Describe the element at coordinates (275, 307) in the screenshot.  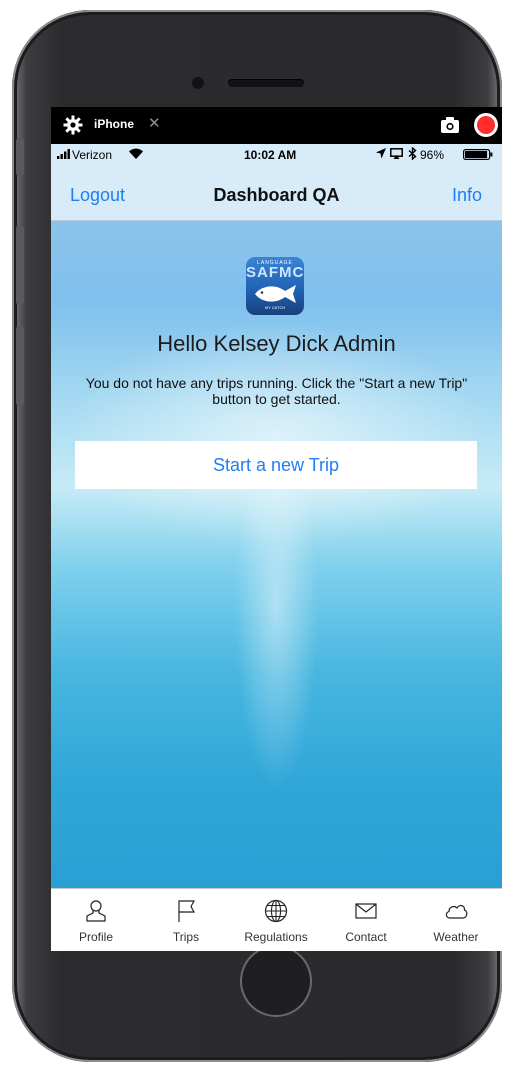
I see `logo-subtitle: MY CATCH` at that location.